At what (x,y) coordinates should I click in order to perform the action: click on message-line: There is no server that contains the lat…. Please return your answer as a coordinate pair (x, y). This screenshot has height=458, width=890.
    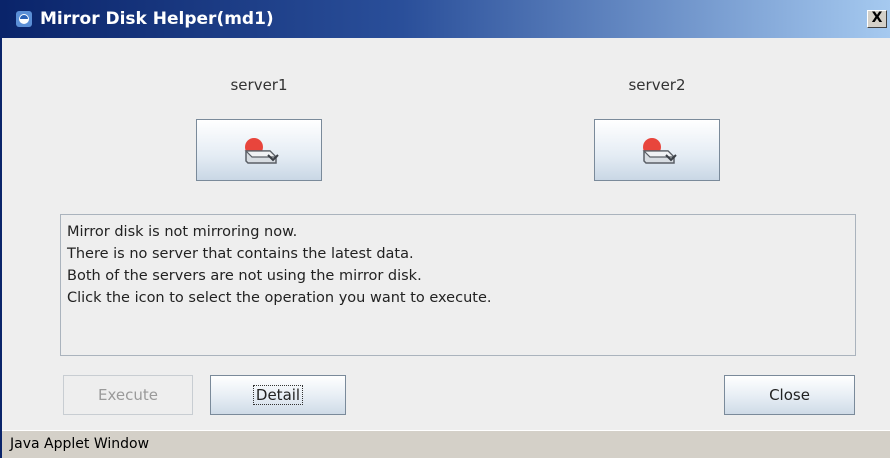
    Looking at the image, I should click on (240, 254).